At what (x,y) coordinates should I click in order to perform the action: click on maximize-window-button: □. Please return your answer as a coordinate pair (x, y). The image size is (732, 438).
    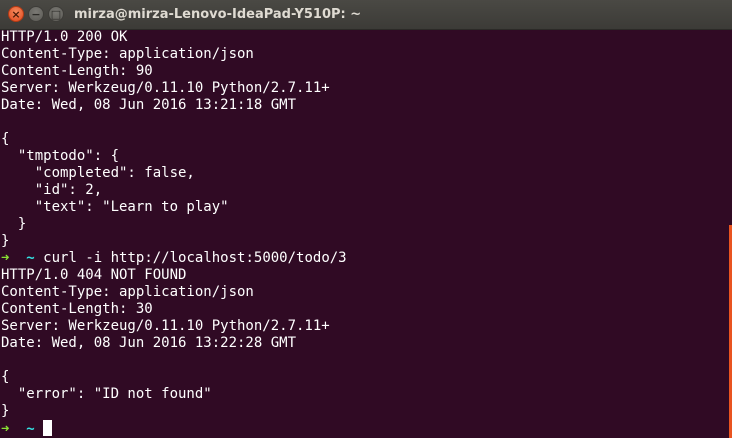
    Looking at the image, I should click on (56, 14).